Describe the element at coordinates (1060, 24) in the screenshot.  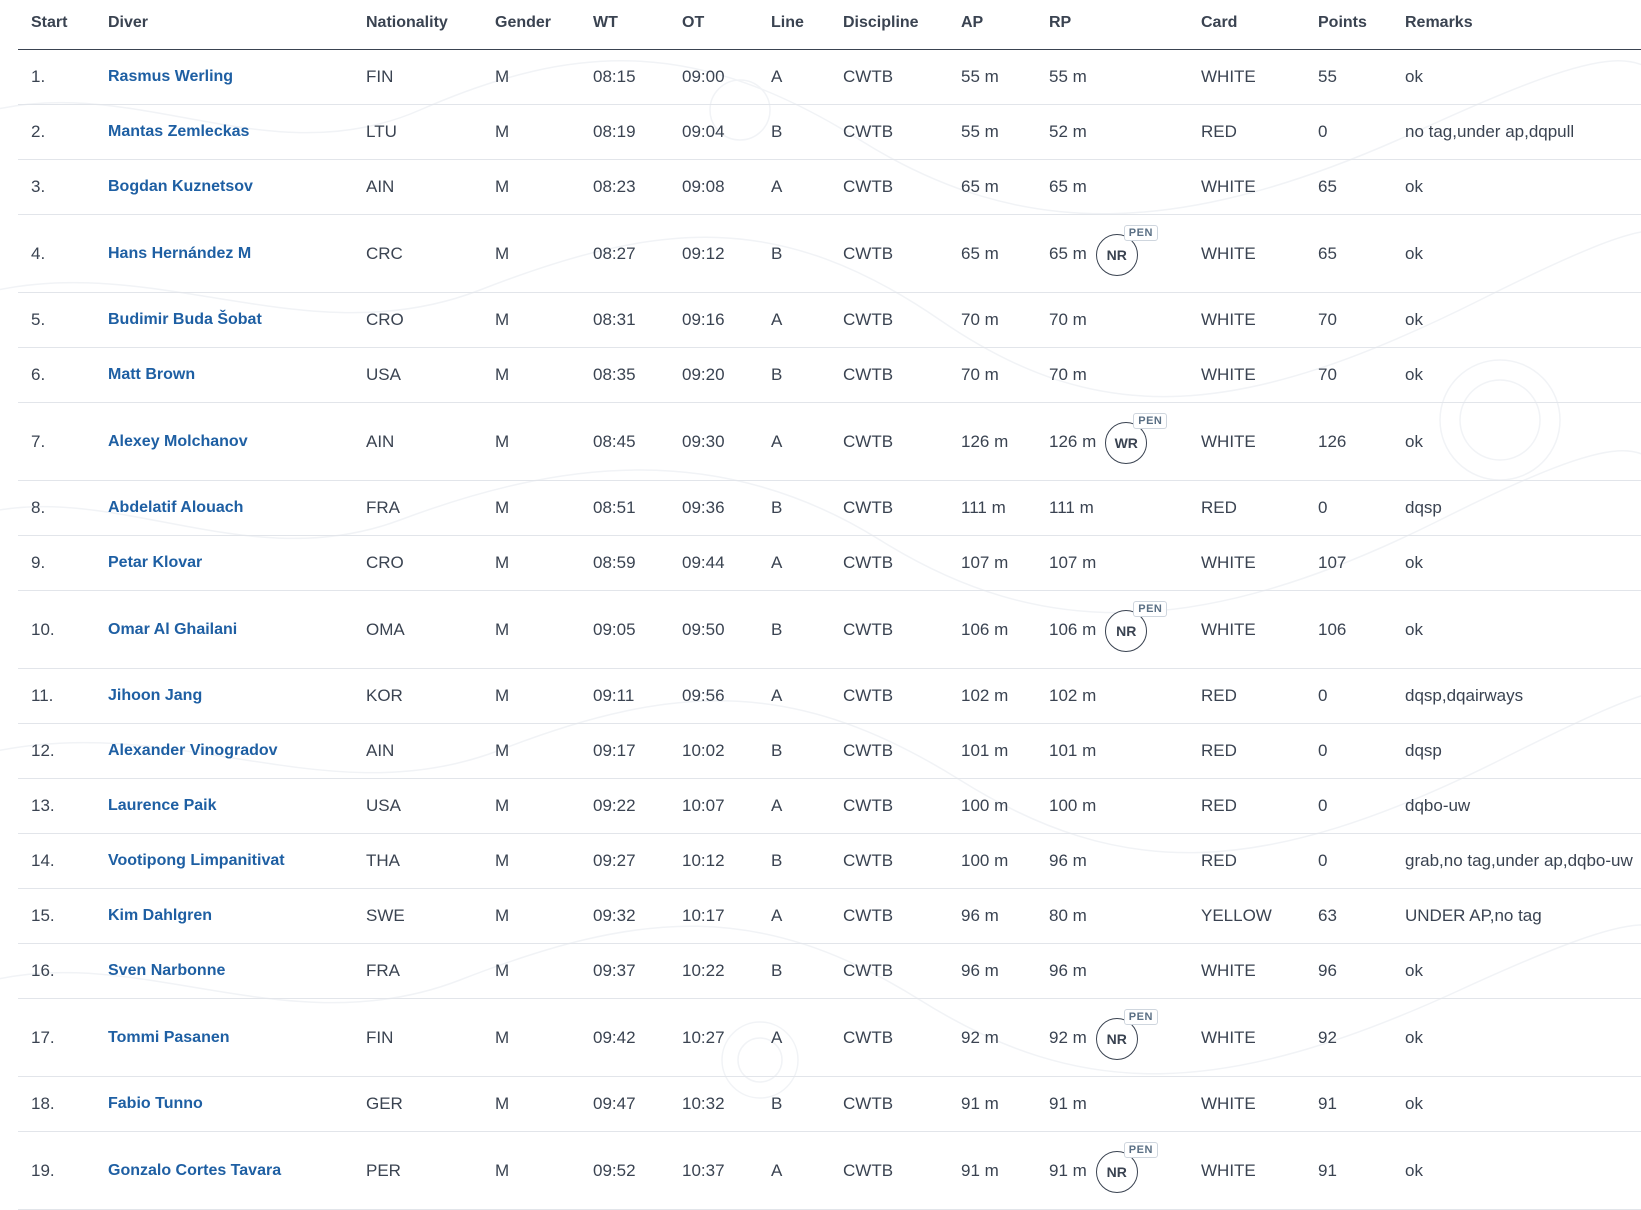
I see `header-rp: RP` at that location.